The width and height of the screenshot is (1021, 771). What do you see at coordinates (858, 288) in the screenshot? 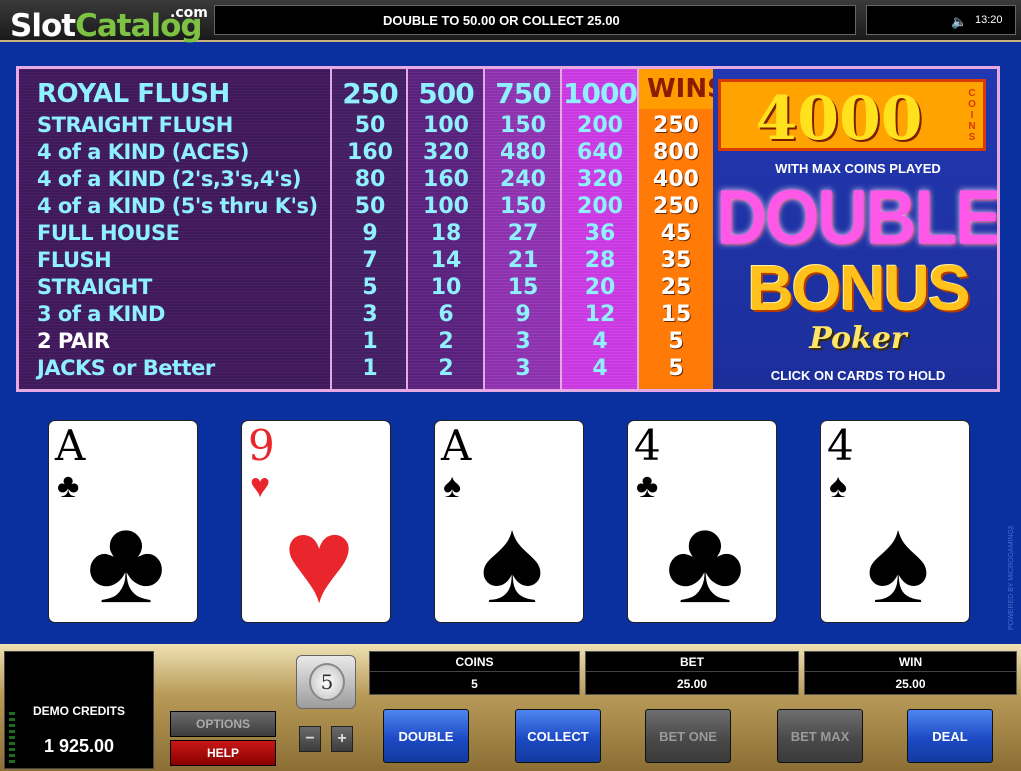
I see `game-title-bonus: BONUS` at bounding box center [858, 288].